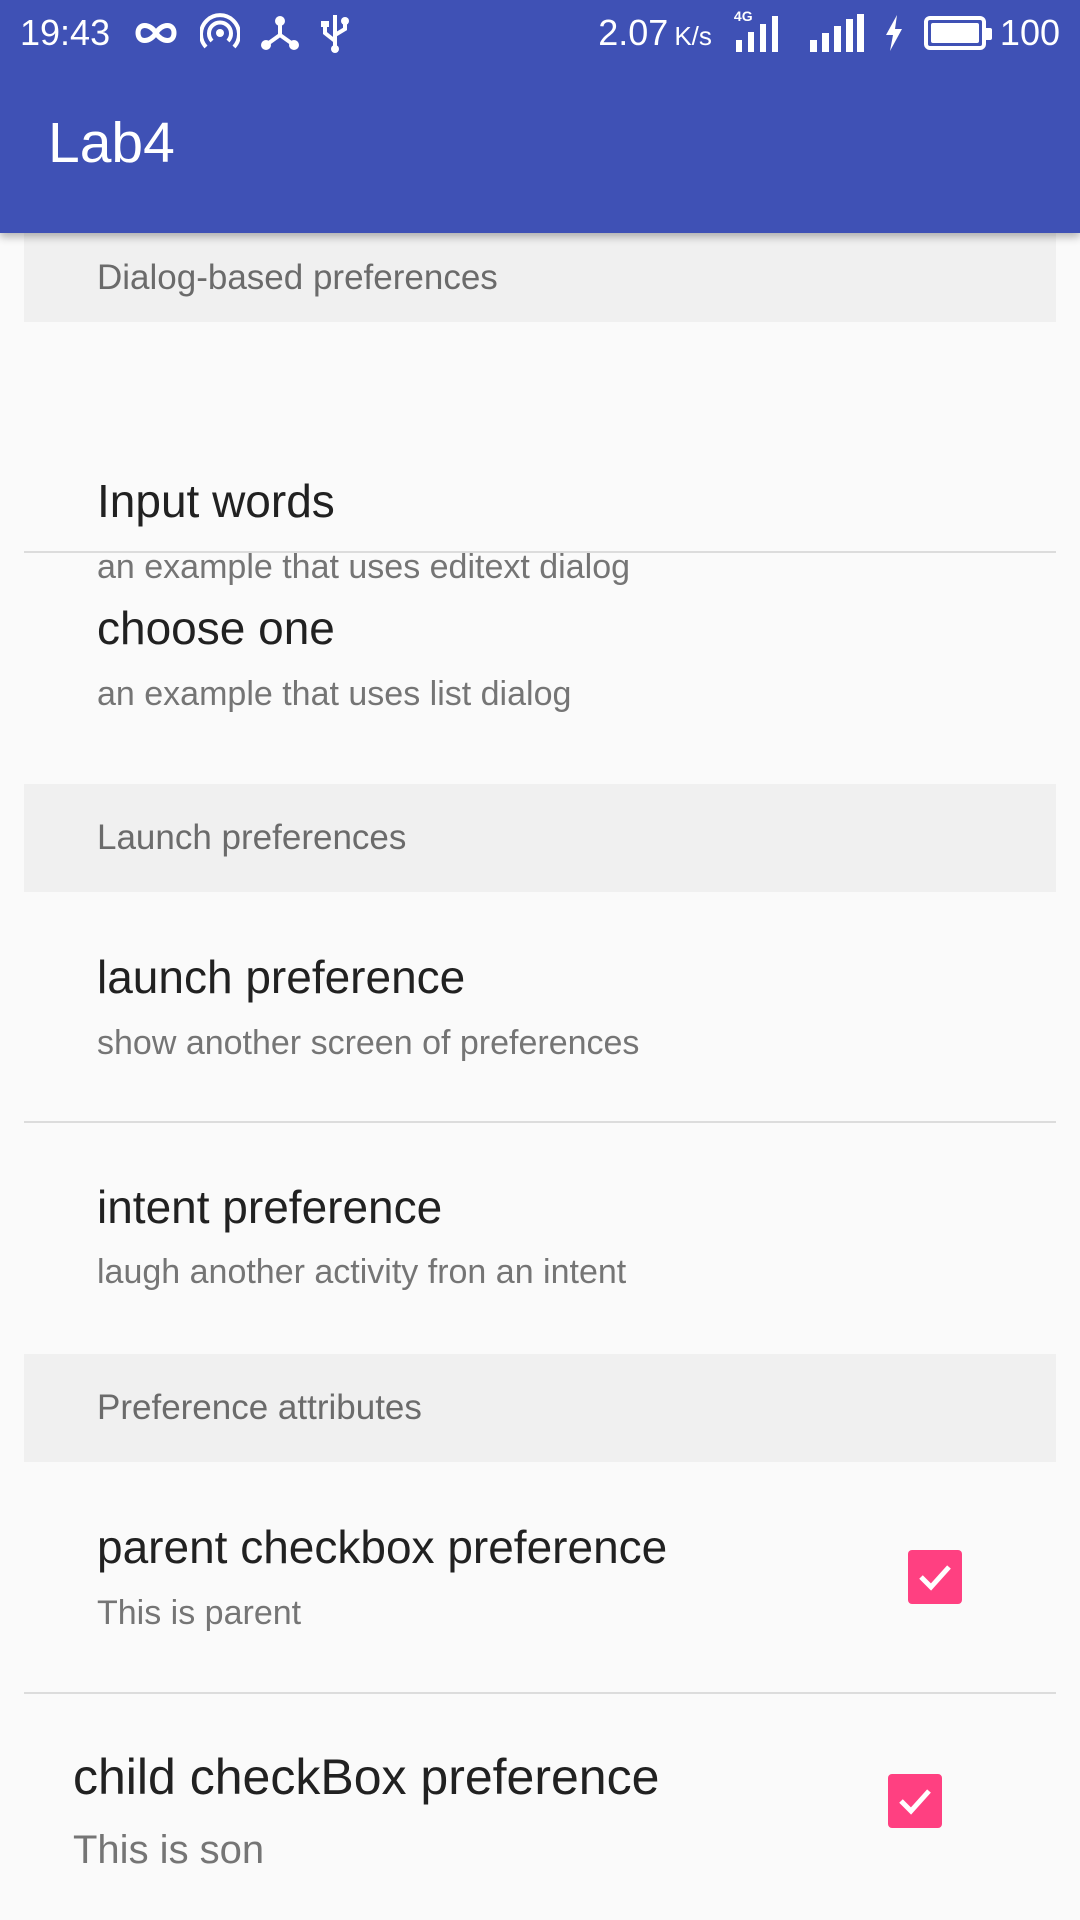 Image resolution: width=1080 pixels, height=1920 pixels. I want to click on child-checkbox, so click(915, 1801).